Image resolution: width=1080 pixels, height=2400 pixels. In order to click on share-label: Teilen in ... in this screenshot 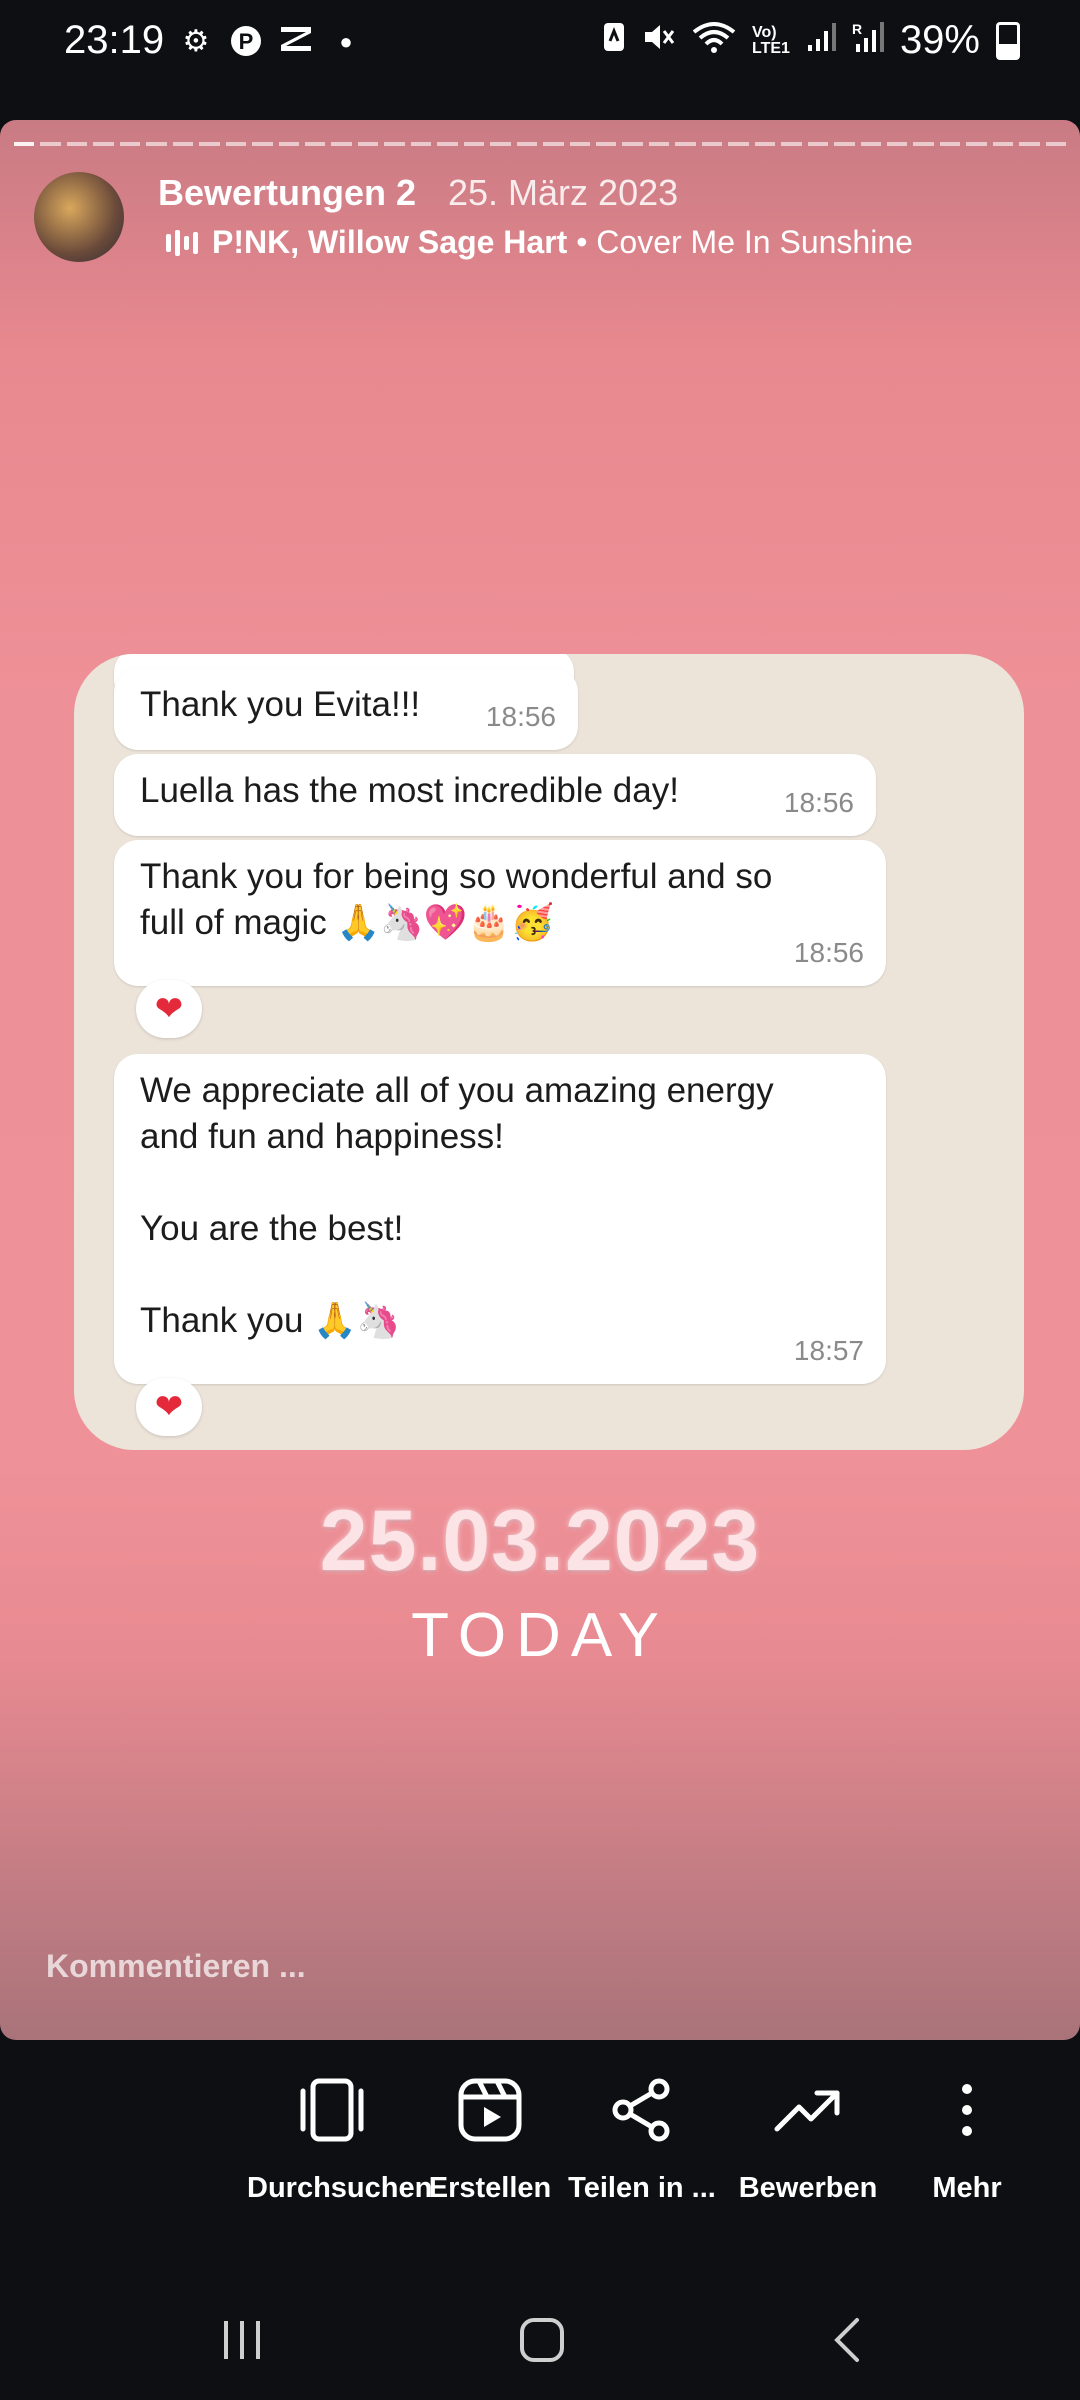, I will do `click(642, 2188)`.